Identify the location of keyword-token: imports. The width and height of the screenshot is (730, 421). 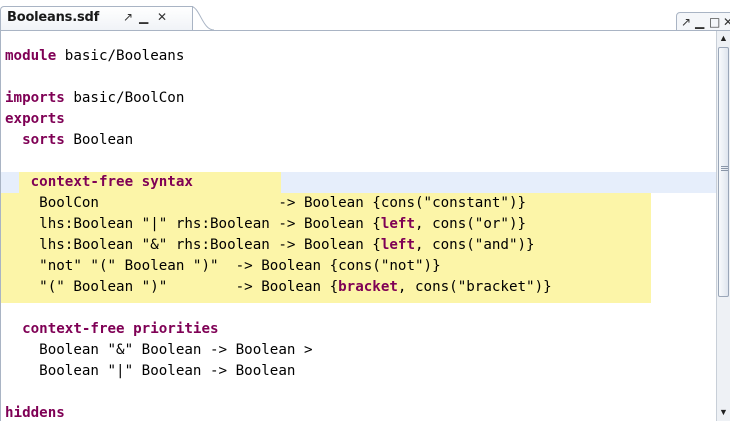
(35, 98).